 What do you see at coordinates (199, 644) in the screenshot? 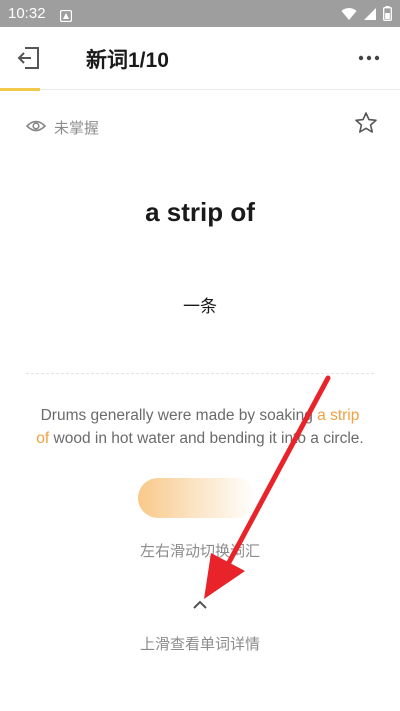
I see `detail-hint: 上滑查看单词详情` at bounding box center [199, 644].